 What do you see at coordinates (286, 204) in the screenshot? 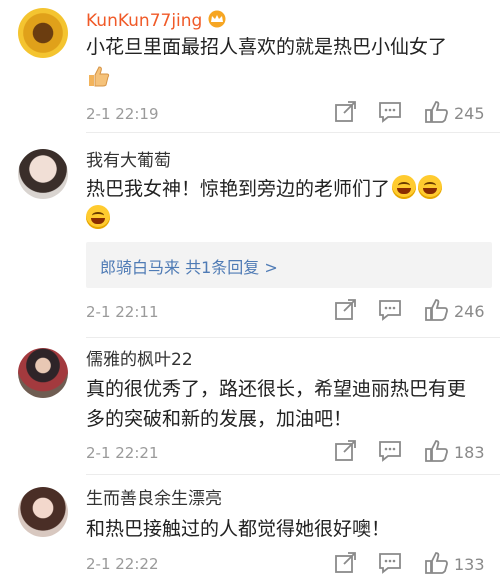
I see `comment-text: 热巴我女神！惊艳到旁边的老师们了` at bounding box center [286, 204].